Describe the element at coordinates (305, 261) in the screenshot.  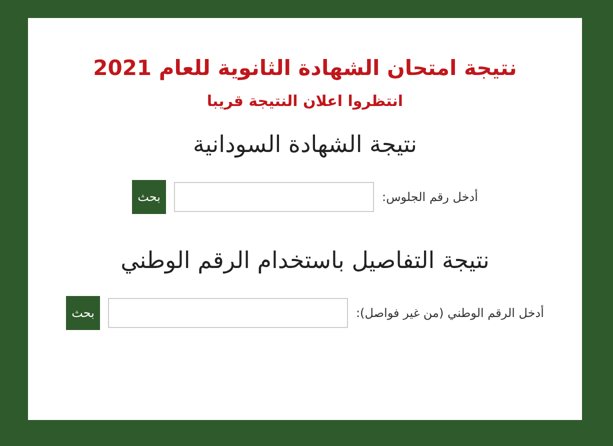
I see `section-heading: نتيجة التفاصيل باستخدام الرقم الوطني` at that location.